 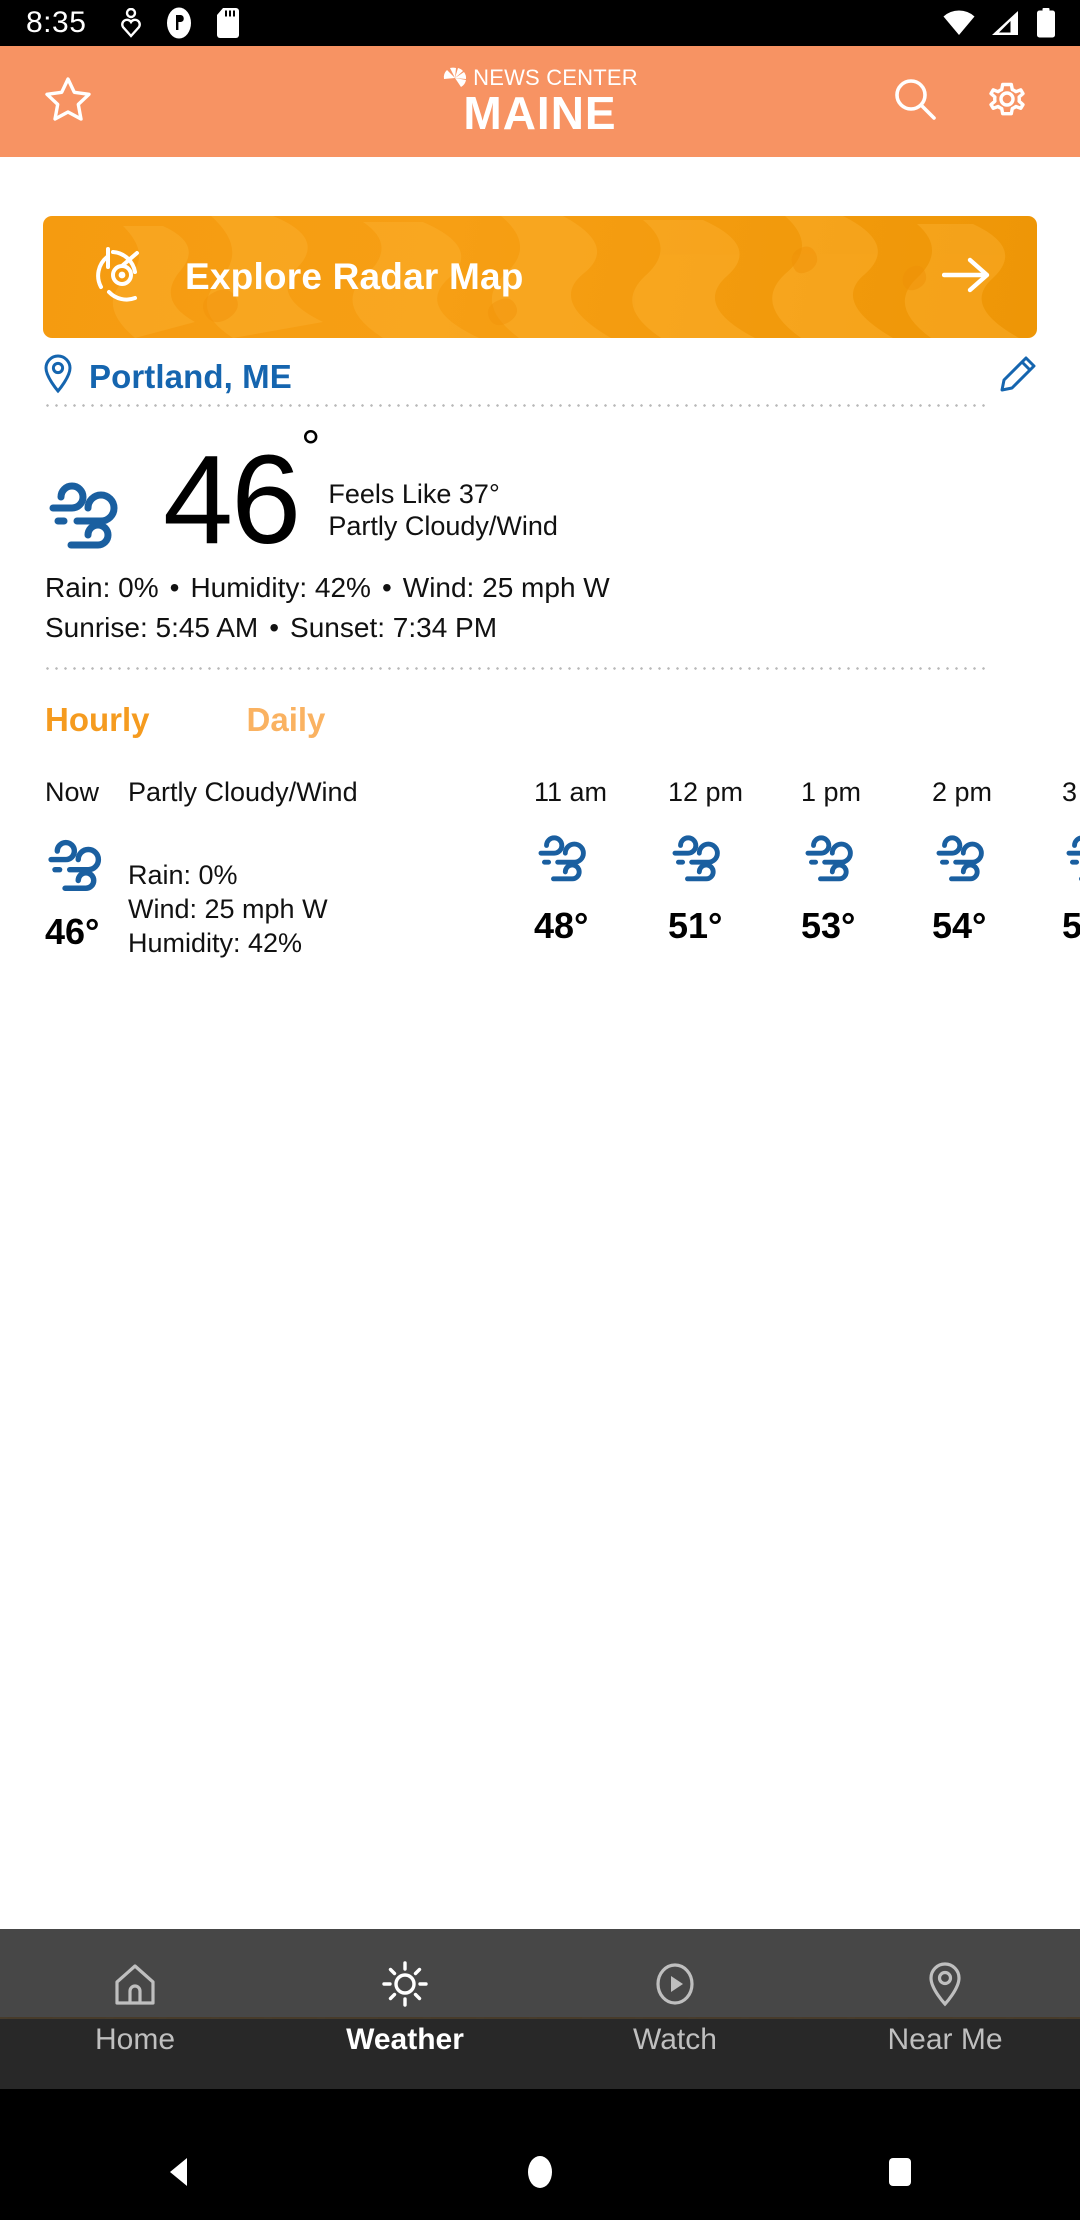 I want to click on divider-bottom, so click(x=517, y=668).